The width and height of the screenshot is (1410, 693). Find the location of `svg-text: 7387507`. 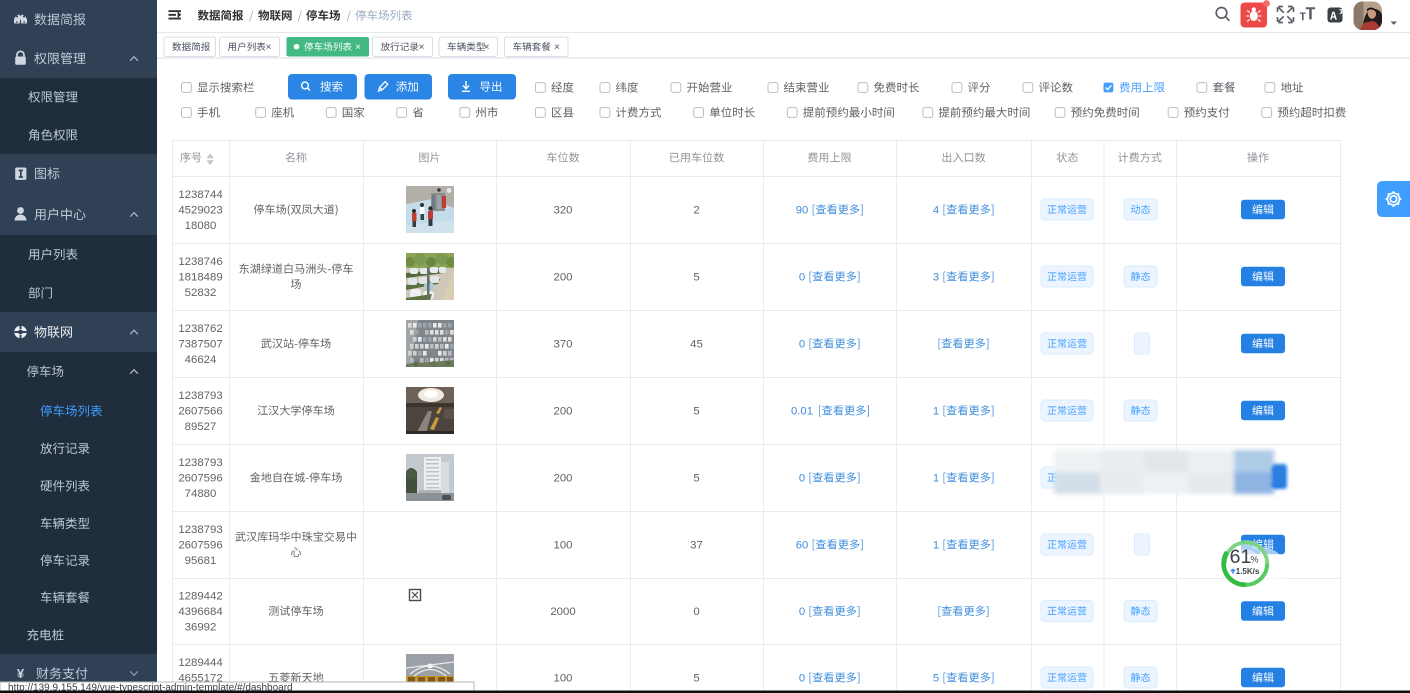

svg-text: 7387507 is located at coordinates (200, 345).